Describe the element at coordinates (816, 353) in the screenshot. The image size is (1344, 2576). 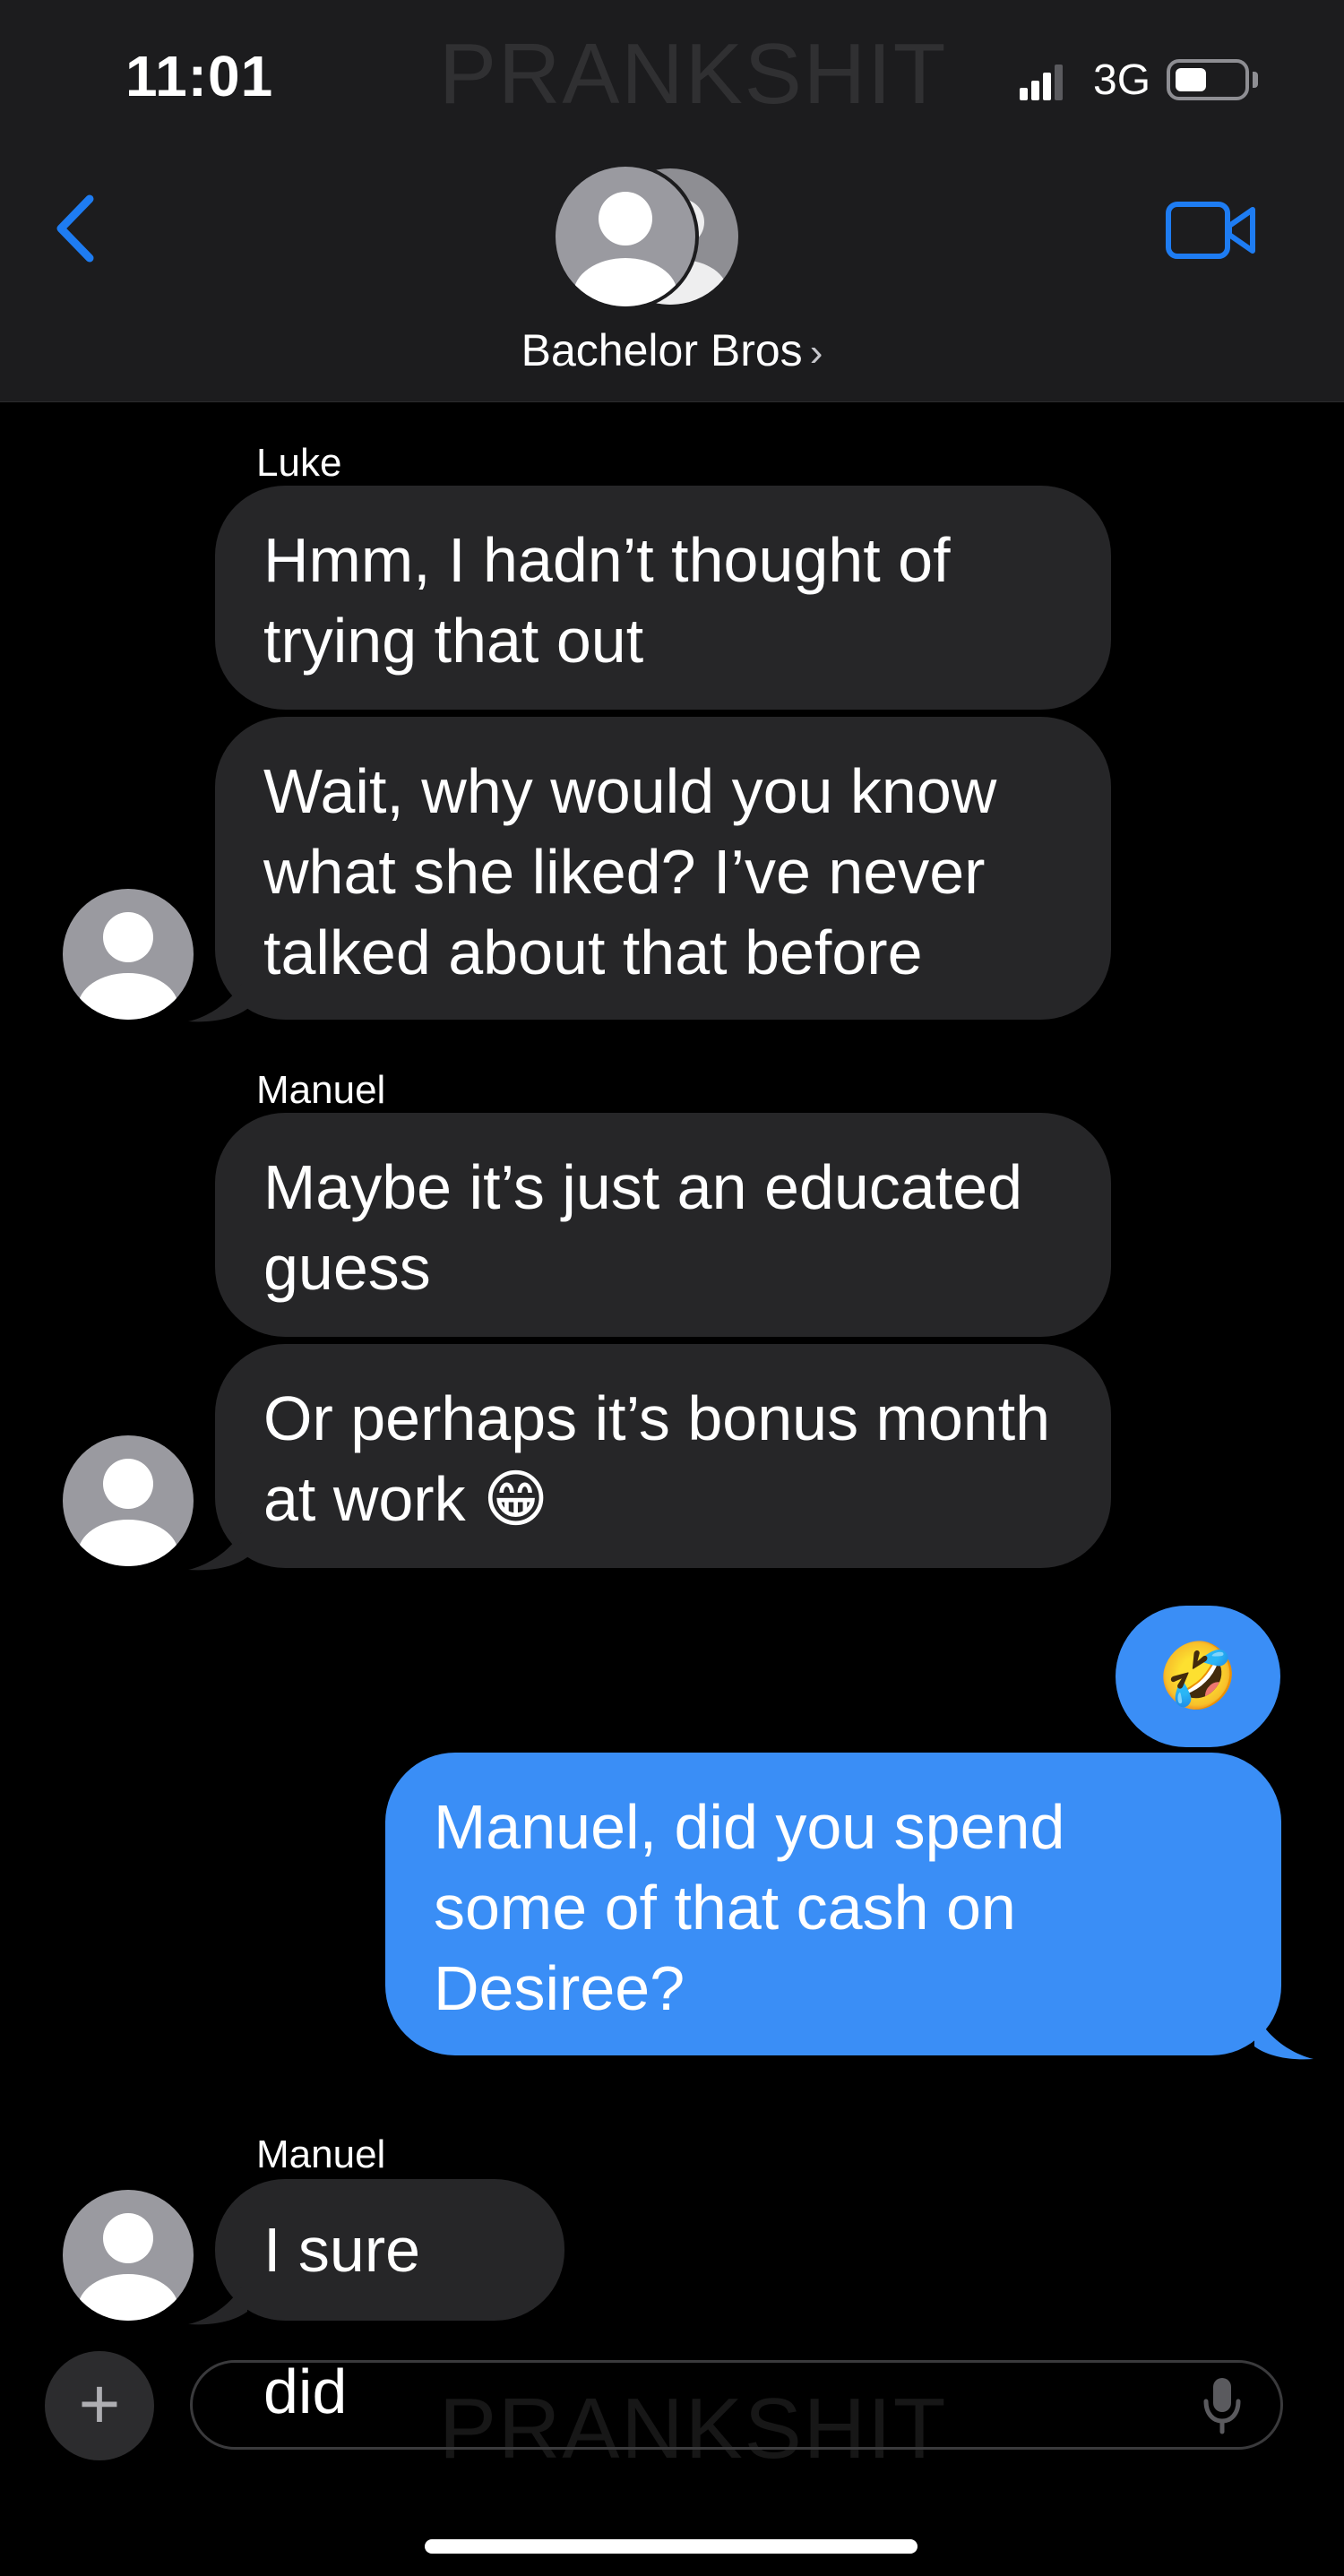
I see `chevron-right-icon: ›` at that location.